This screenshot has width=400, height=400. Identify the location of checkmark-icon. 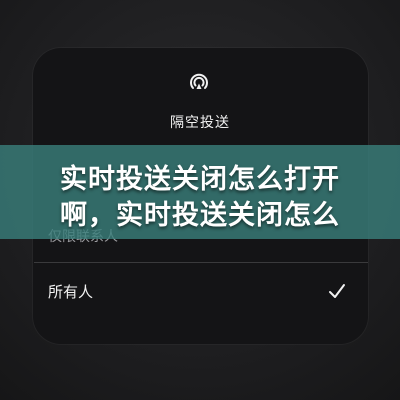
(337, 291).